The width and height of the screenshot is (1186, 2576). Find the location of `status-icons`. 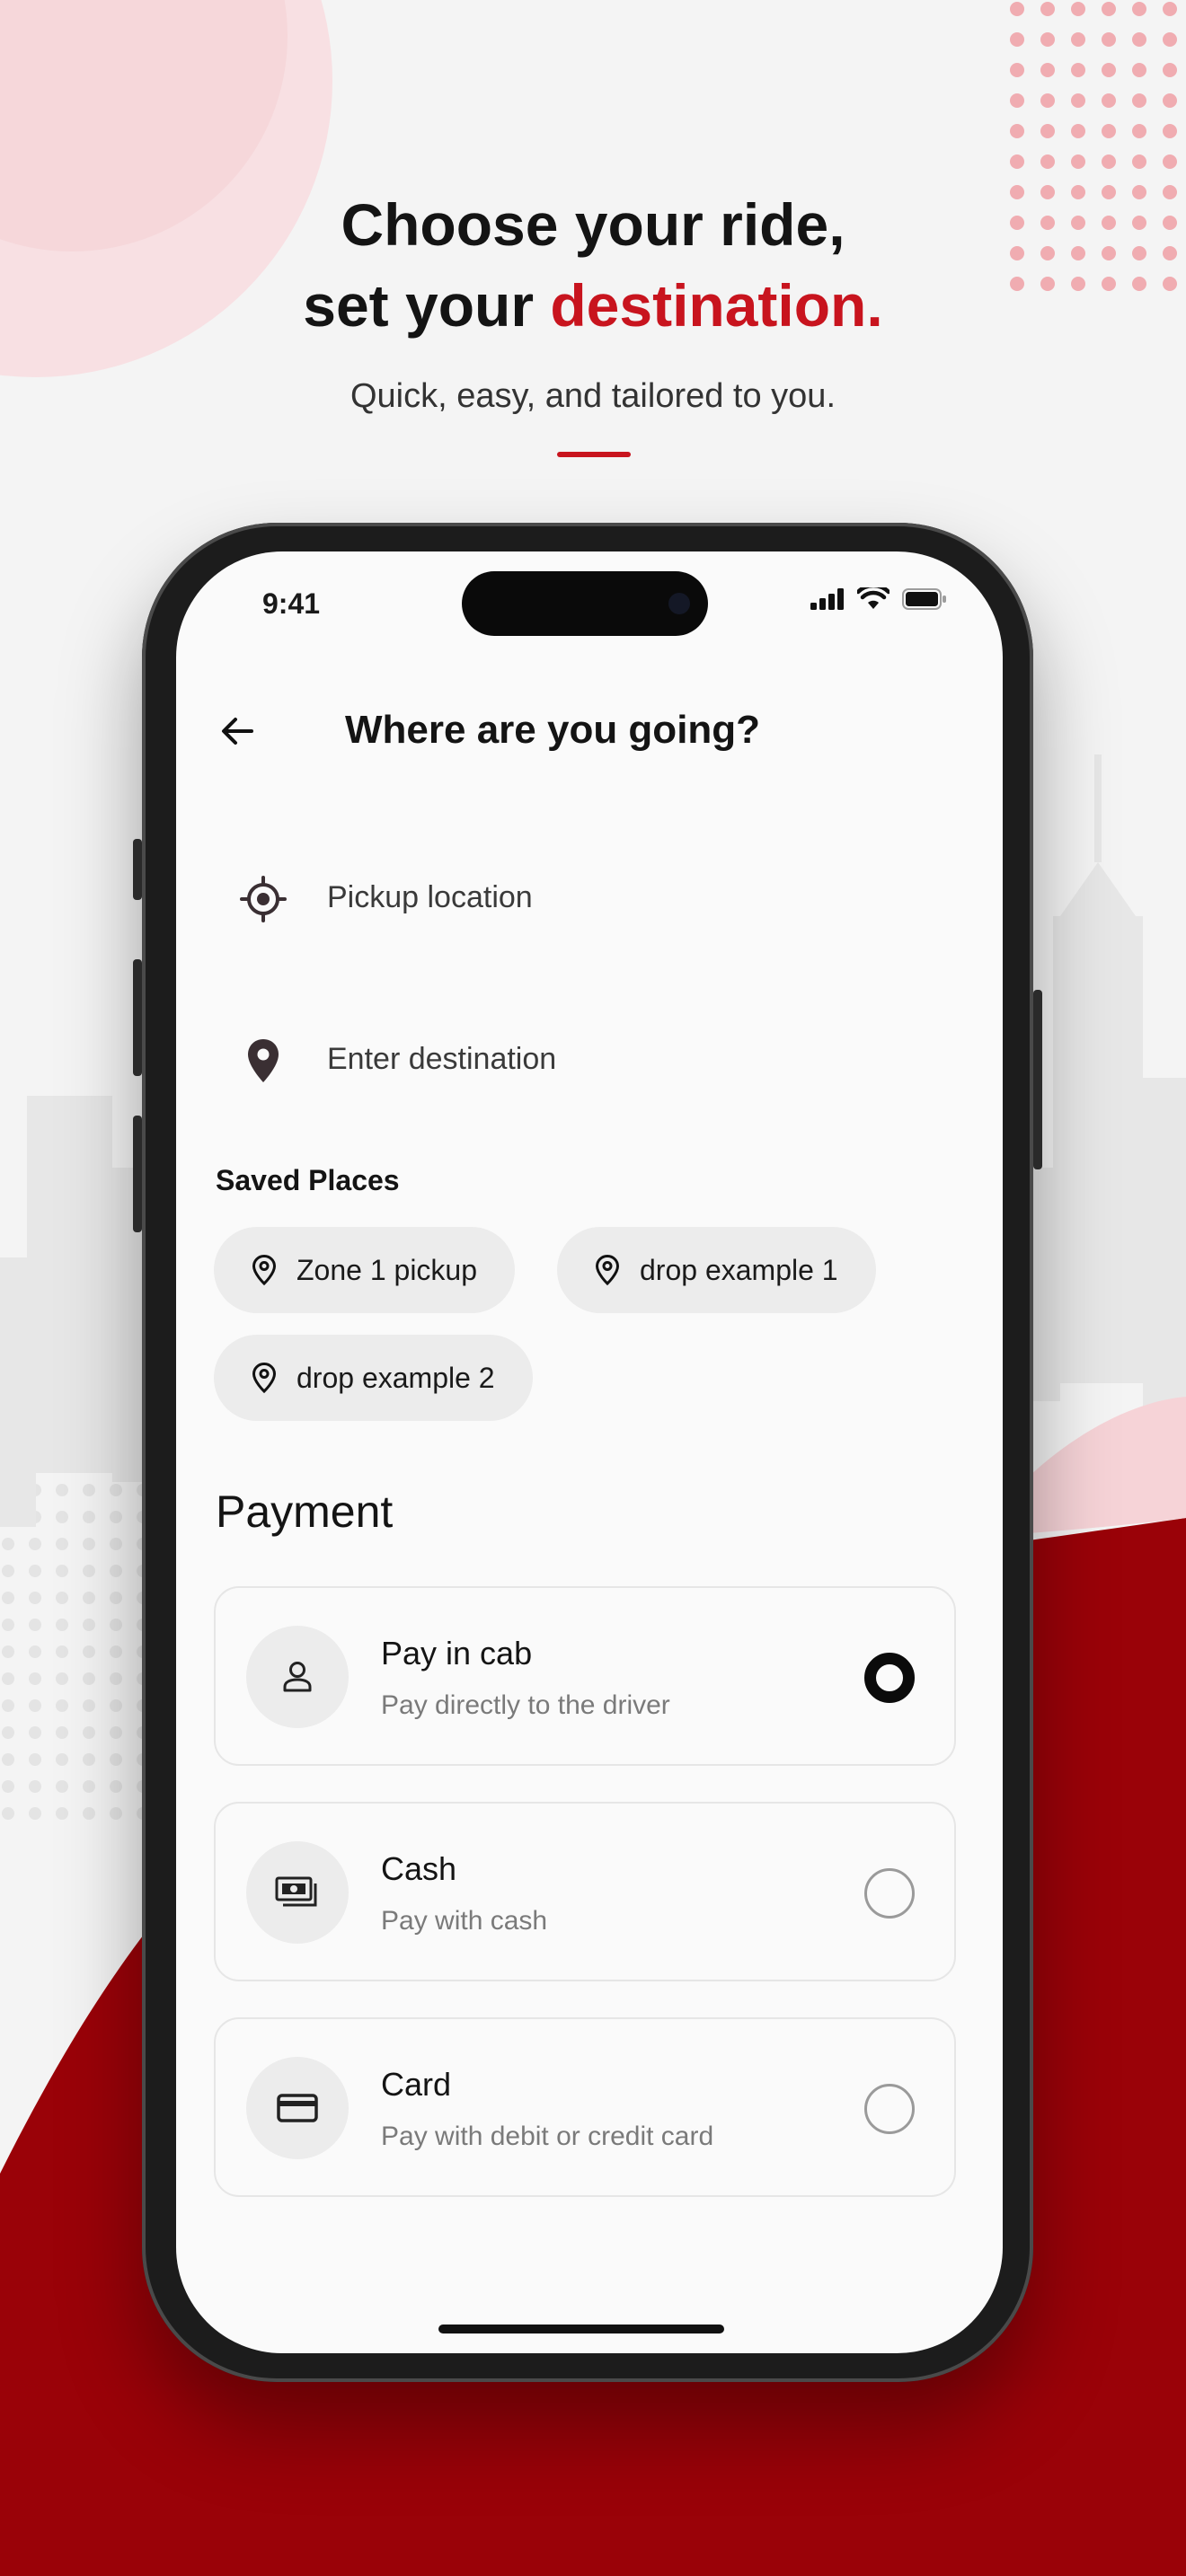

status-icons is located at coordinates (878, 599).